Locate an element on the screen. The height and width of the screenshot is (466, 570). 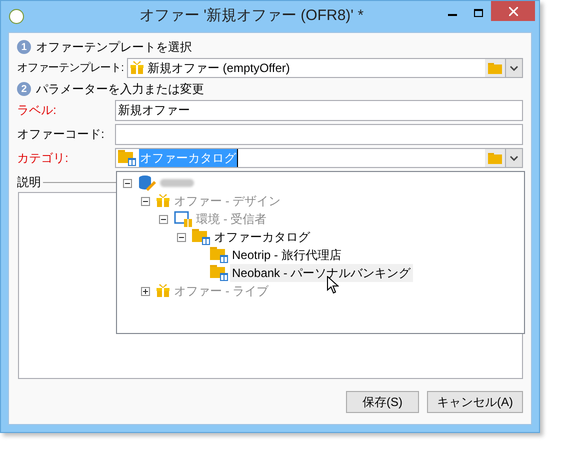
field-label: オファーテンプレート: is located at coordinates (70, 68).